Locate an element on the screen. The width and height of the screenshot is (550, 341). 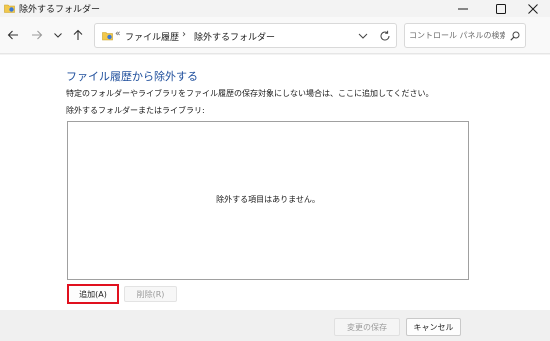
close-button is located at coordinates (533, 8).